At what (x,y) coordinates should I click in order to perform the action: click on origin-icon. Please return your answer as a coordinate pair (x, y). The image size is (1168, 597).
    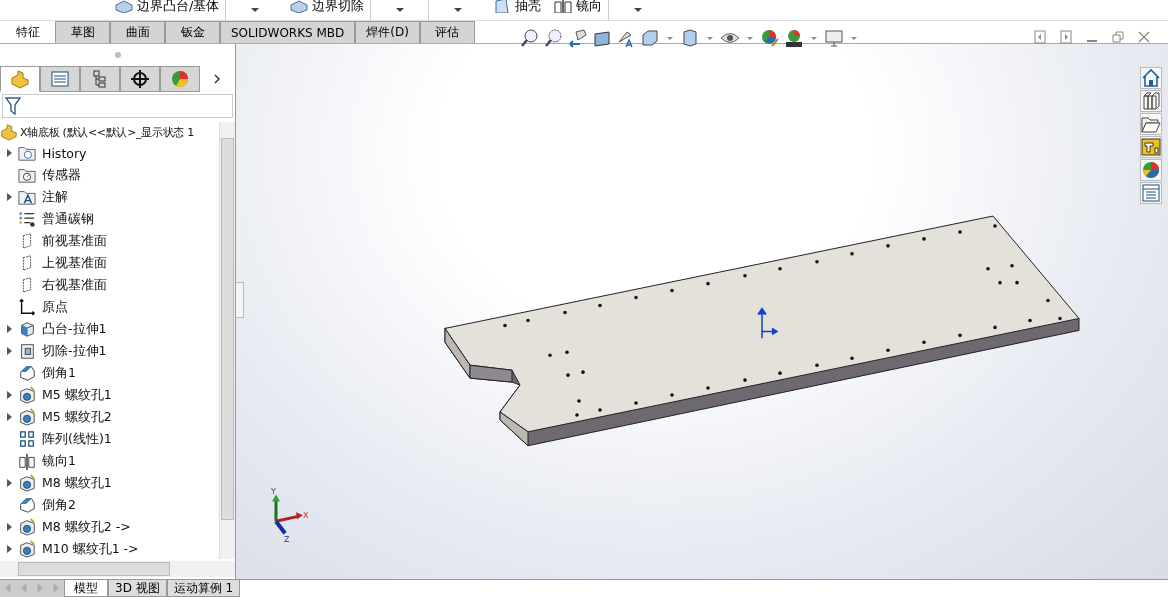
    Looking at the image, I should click on (27, 307).